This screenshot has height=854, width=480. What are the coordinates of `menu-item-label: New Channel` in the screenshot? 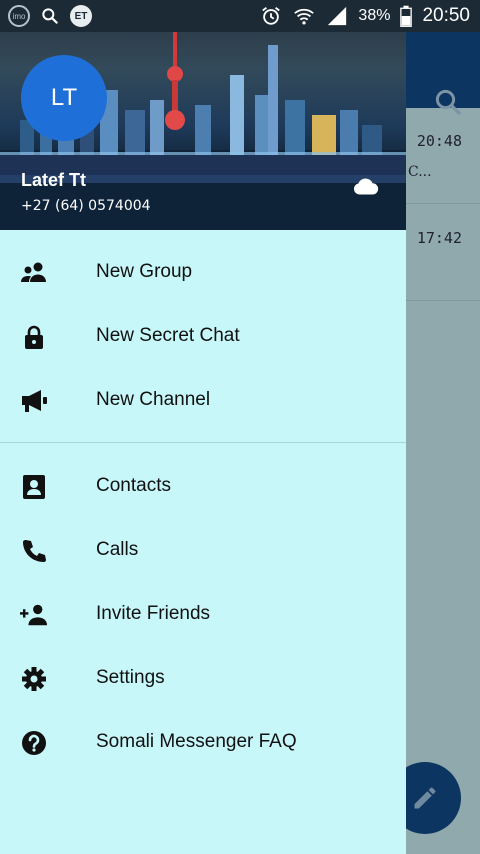 It's located at (153, 399).